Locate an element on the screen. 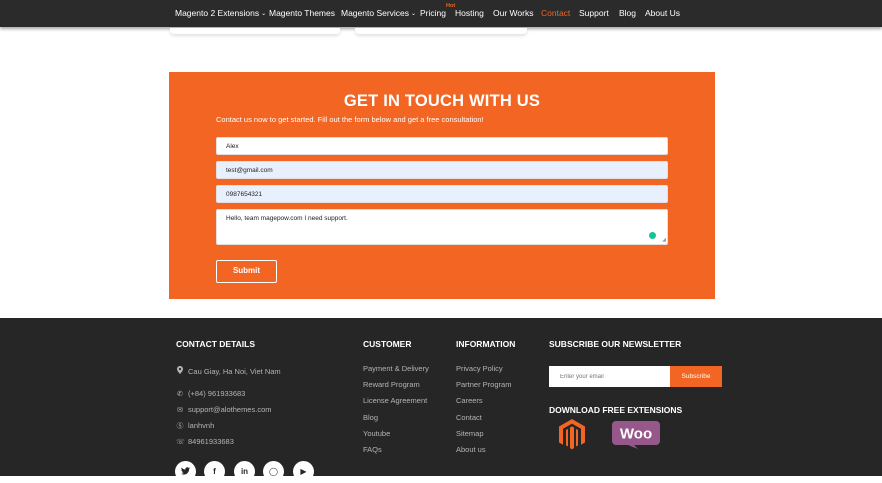 Image resolution: width=882 pixels, height=483 pixels. resize-handle-icon: ◢ is located at coordinates (664, 240).